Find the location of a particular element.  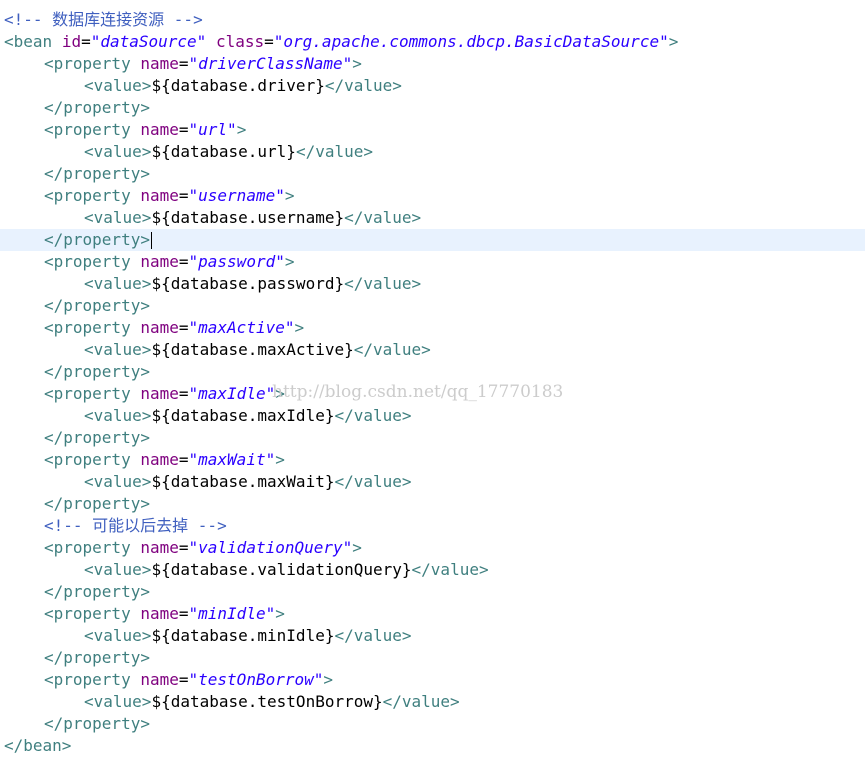

code-line: <property name="testOnBorrow"> is located at coordinates (432, 680).